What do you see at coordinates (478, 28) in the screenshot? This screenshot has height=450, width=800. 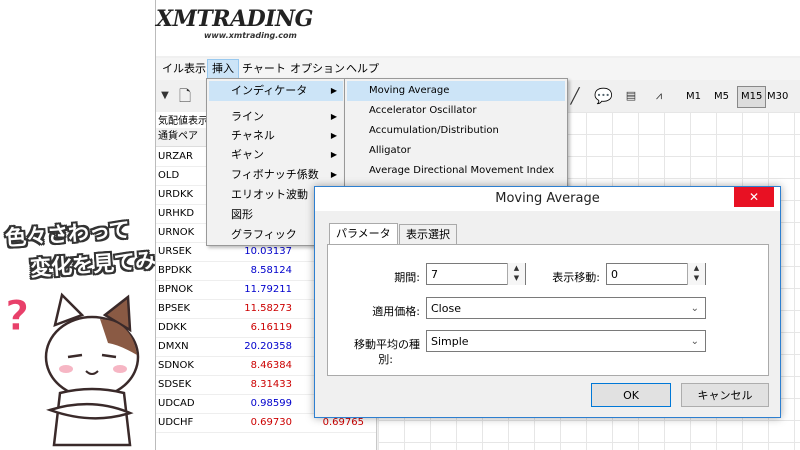 I see `logo-bar: XMTRADING www.xmtrading.com` at bounding box center [478, 28].